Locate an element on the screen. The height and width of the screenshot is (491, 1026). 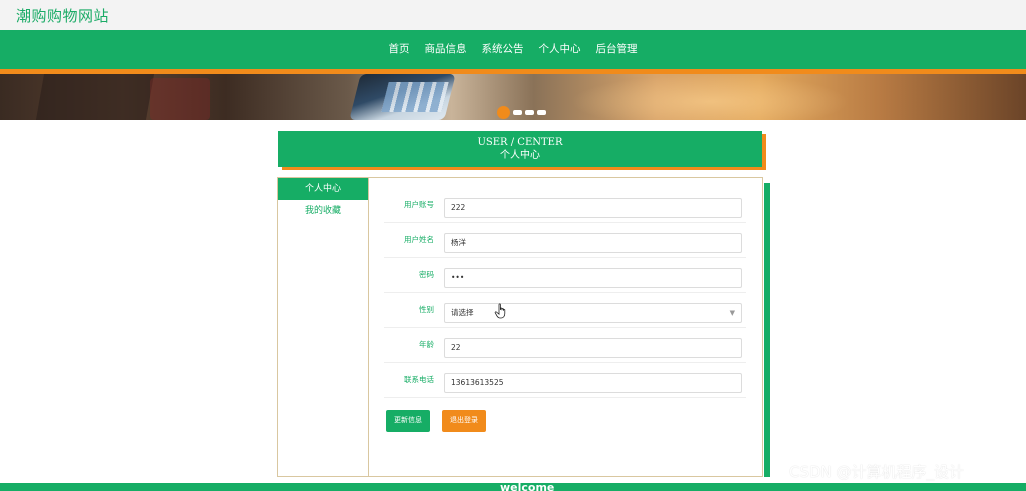
carousel-dot-active is located at coordinates (503, 112).